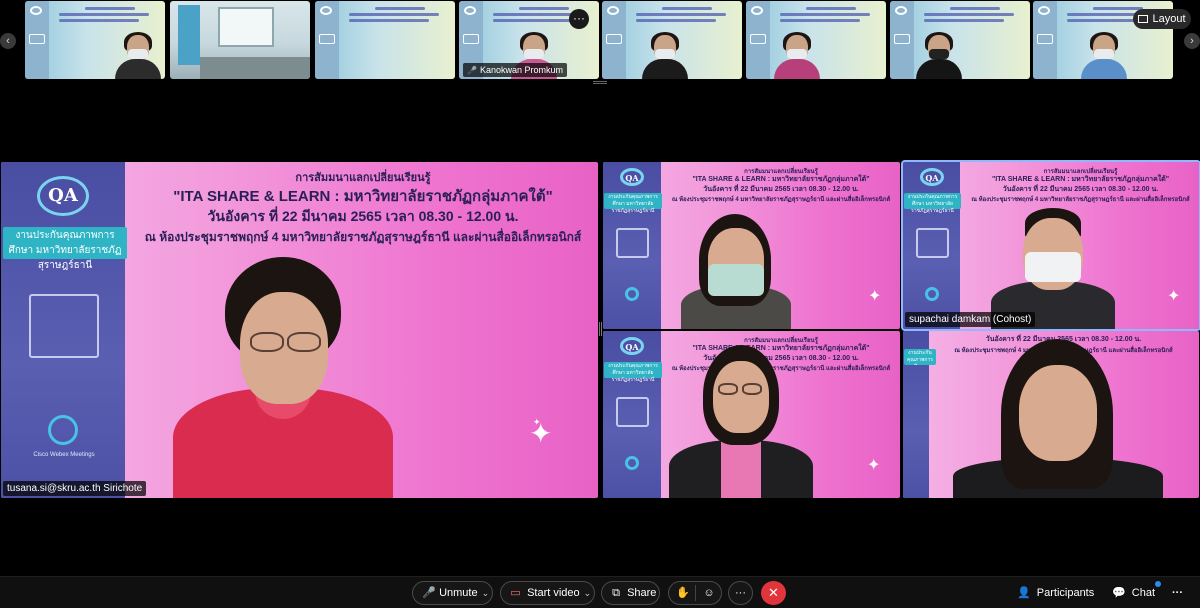  Describe the element at coordinates (600, 42) in the screenshot. I see `participant-filmstrip: ‹ 🎤 Kanokwan Promkum ··· Layout ›` at that location.